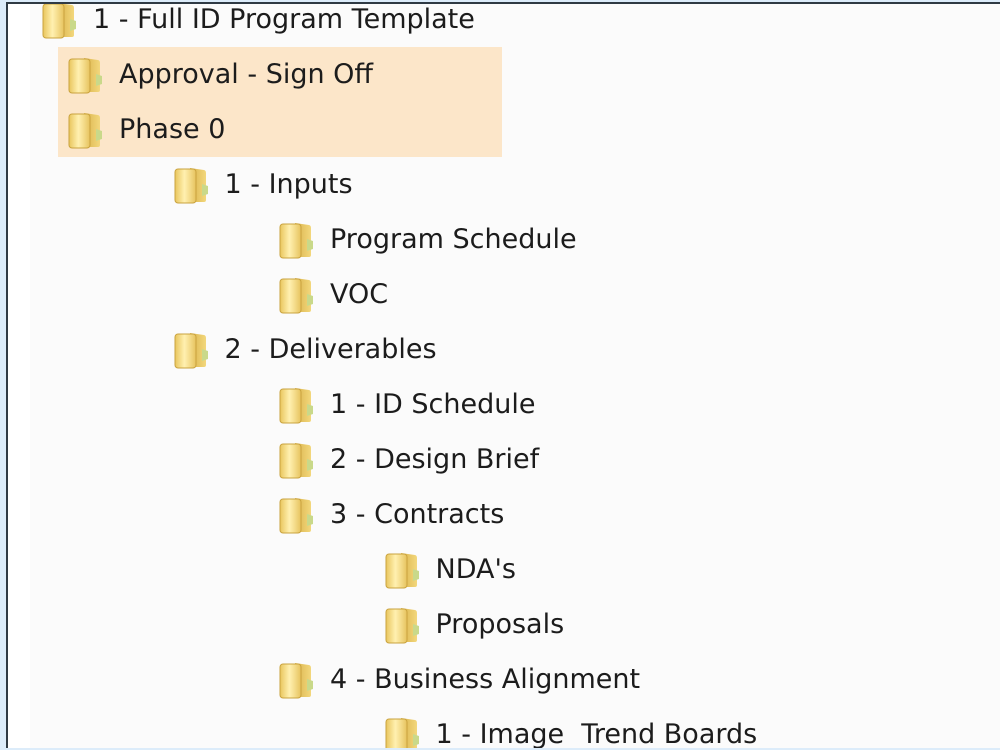 The height and width of the screenshot is (750, 1000). What do you see at coordinates (475, 624) in the screenshot?
I see `tree-item: Proposals` at bounding box center [475, 624].